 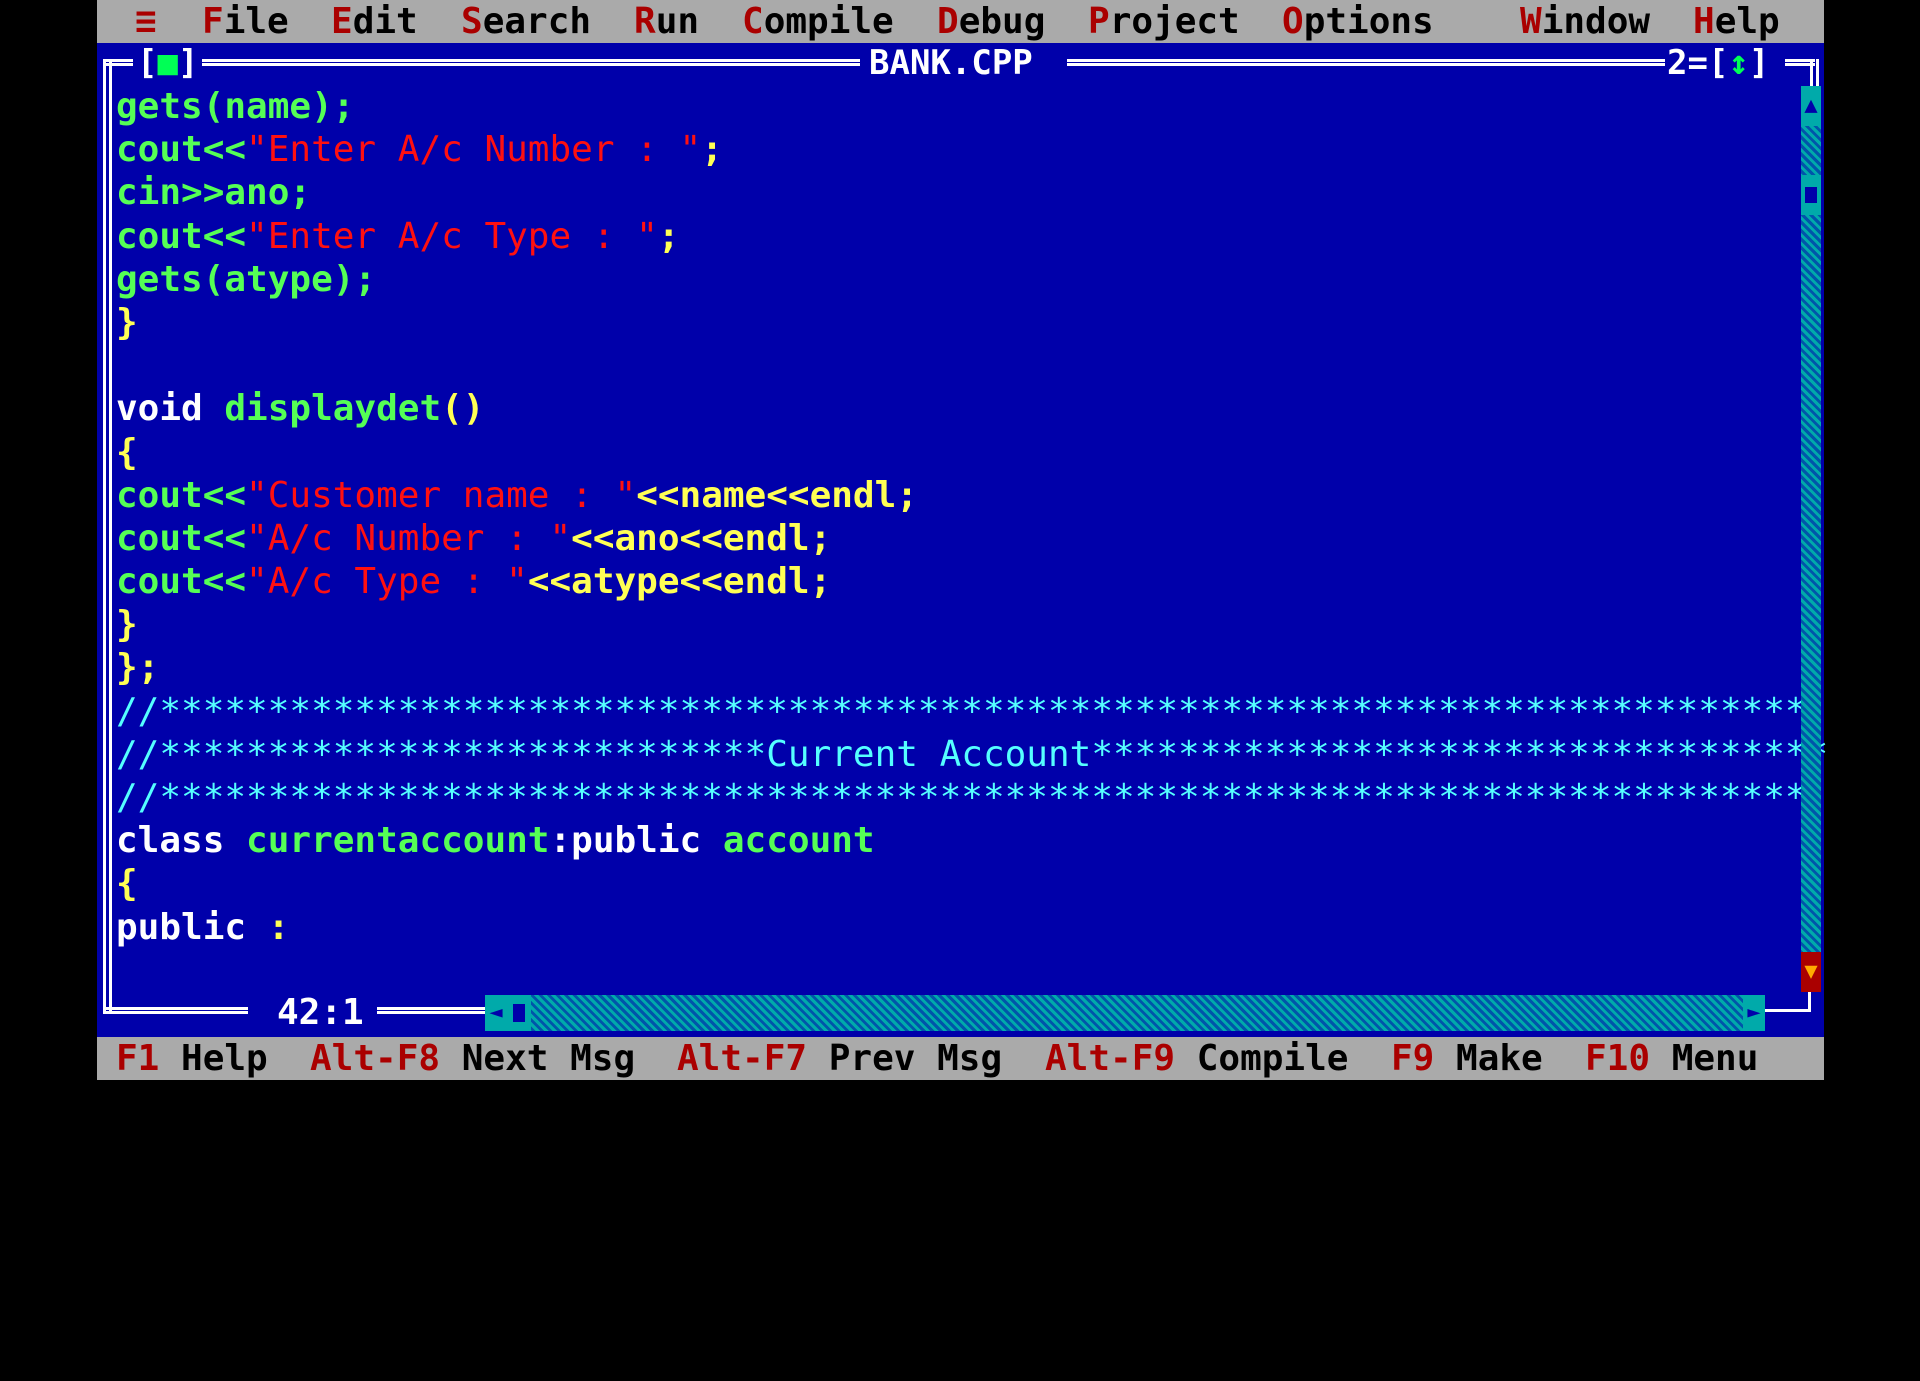 I want to click on window-close-button: [■], so click(x=167, y=63).